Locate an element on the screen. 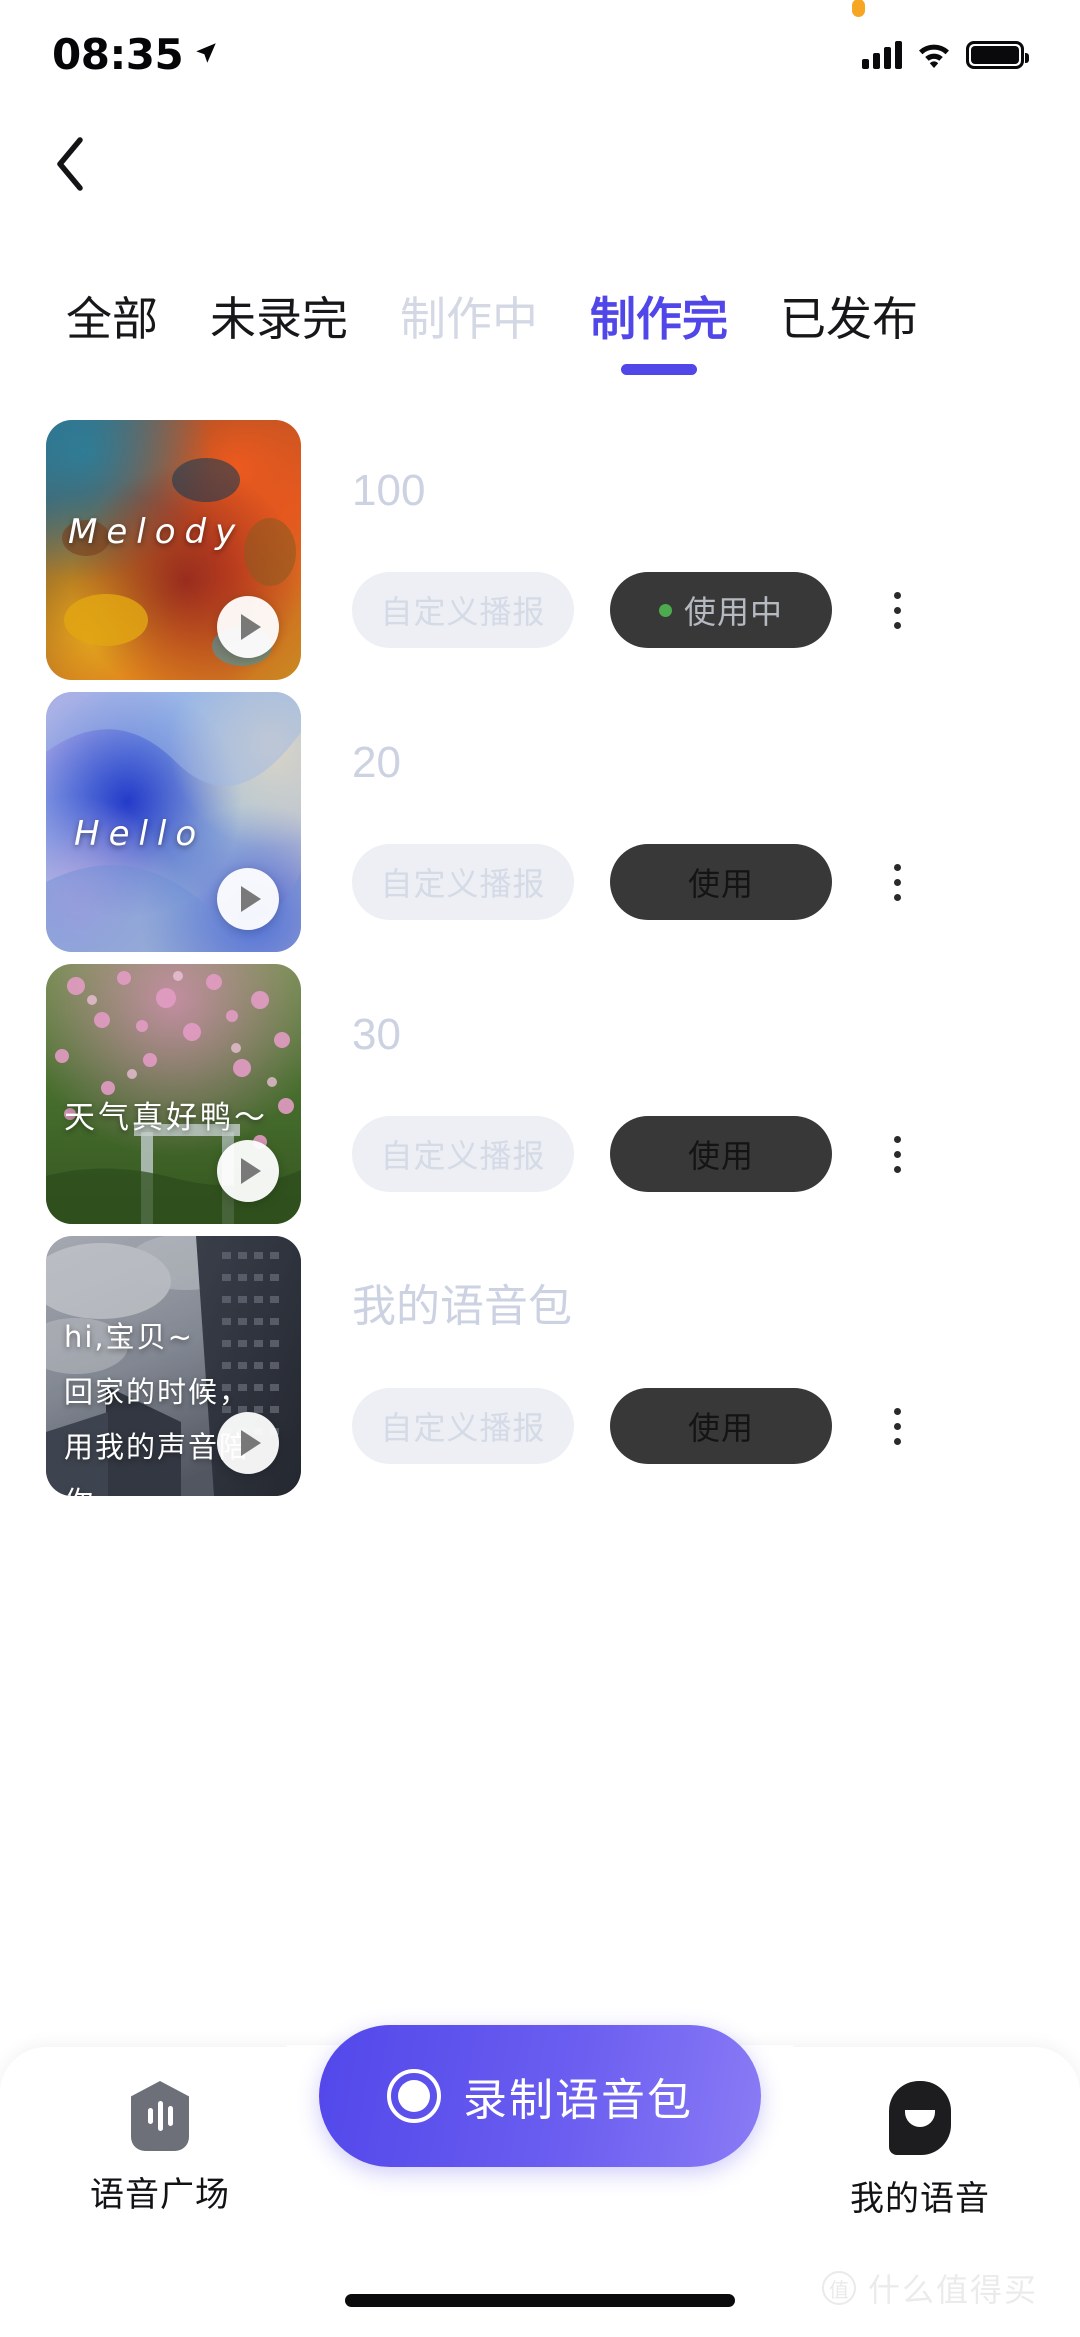 The image size is (1080, 2337). page-navbar is located at coordinates (540, 165).